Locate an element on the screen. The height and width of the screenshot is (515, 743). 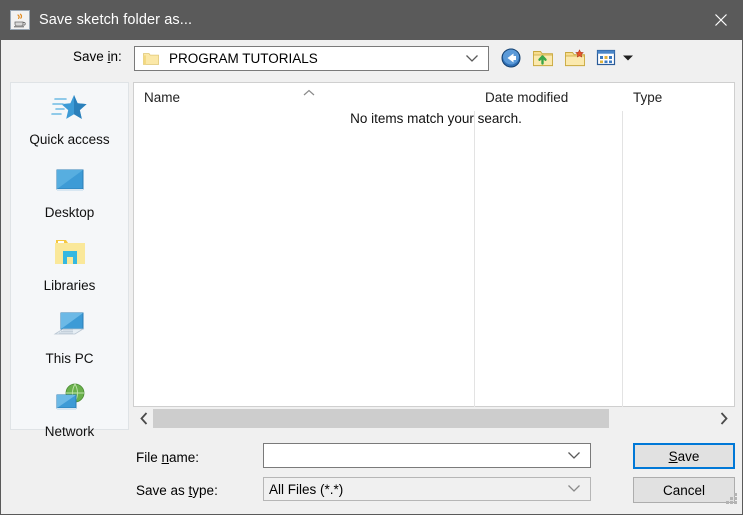
view-grid-icon is located at coordinates (606, 58).